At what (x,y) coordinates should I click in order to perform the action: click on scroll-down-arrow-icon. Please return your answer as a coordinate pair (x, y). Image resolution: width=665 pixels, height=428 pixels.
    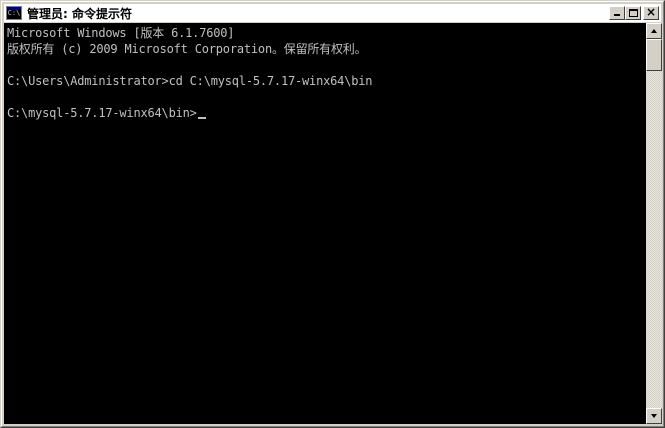
    Looking at the image, I should click on (654, 416).